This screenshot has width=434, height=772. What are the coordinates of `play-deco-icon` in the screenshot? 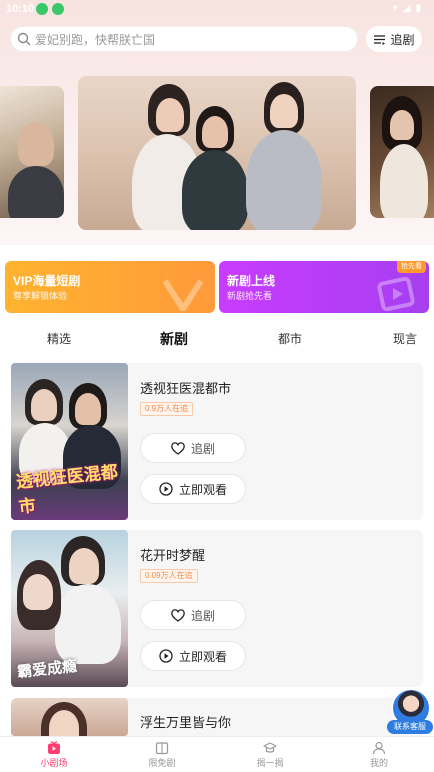 It's located at (396, 294).